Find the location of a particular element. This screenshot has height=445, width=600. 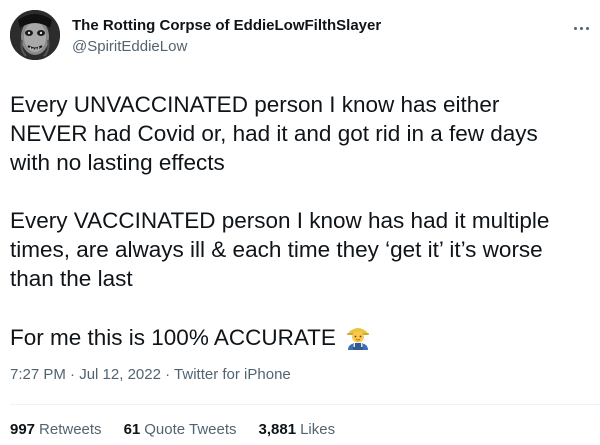

more-options-icon is located at coordinates (581, 28).